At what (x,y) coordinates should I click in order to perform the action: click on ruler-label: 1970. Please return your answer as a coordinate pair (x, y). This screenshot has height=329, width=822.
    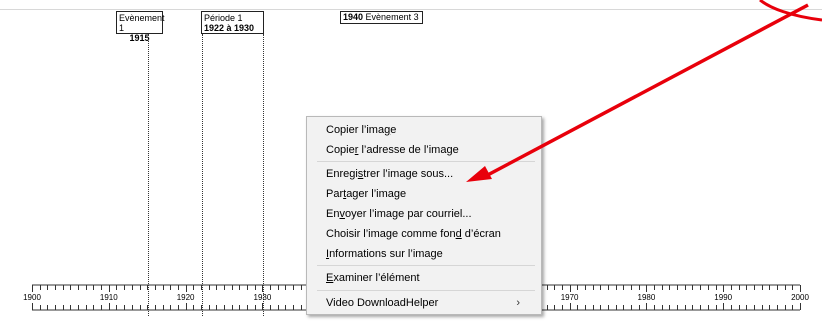
    Looking at the image, I should click on (570, 297).